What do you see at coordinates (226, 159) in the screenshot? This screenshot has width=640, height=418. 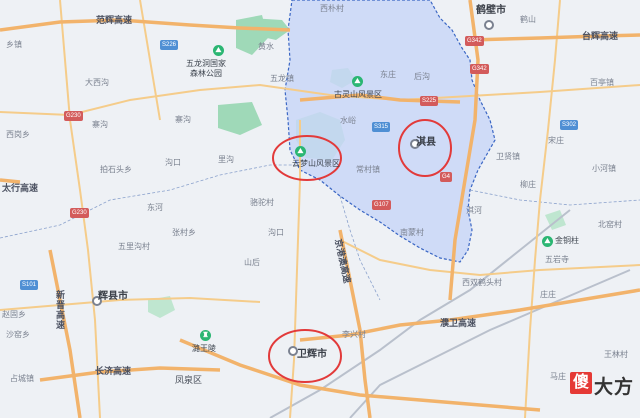 I see `place-label: 里沟` at bounding box center [226, 159].